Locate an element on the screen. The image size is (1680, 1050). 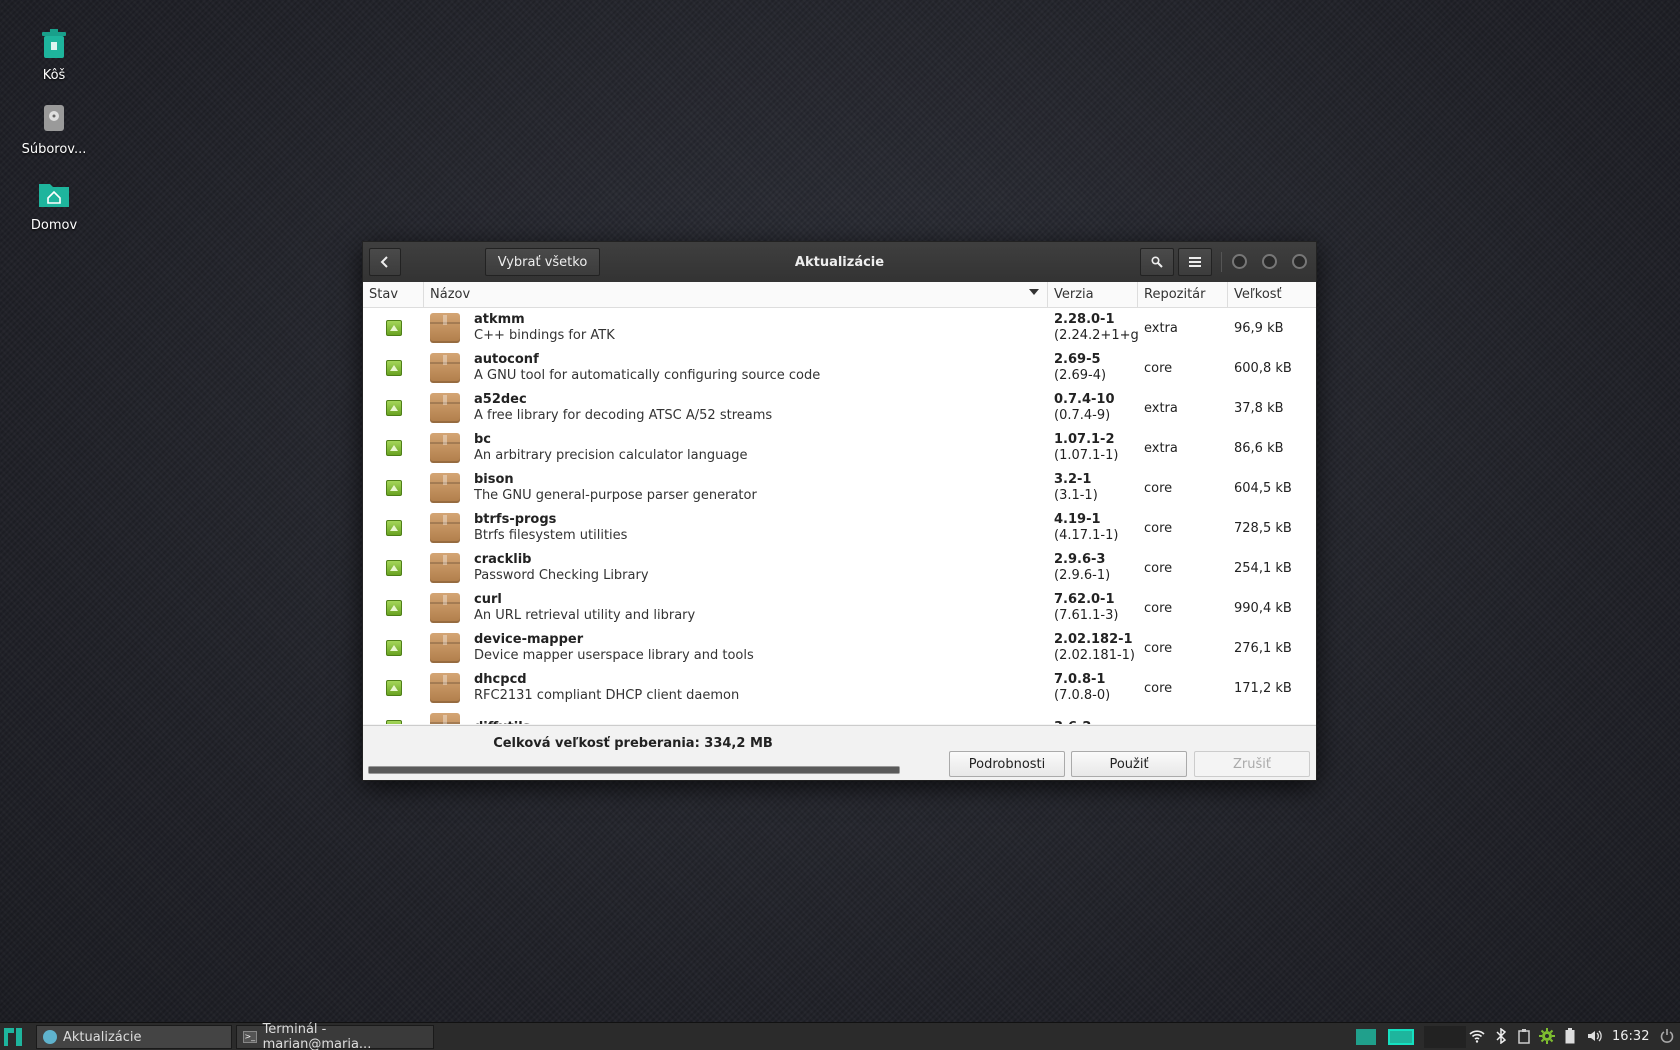
package-name: diffutils is located at coordinates (502, 722).